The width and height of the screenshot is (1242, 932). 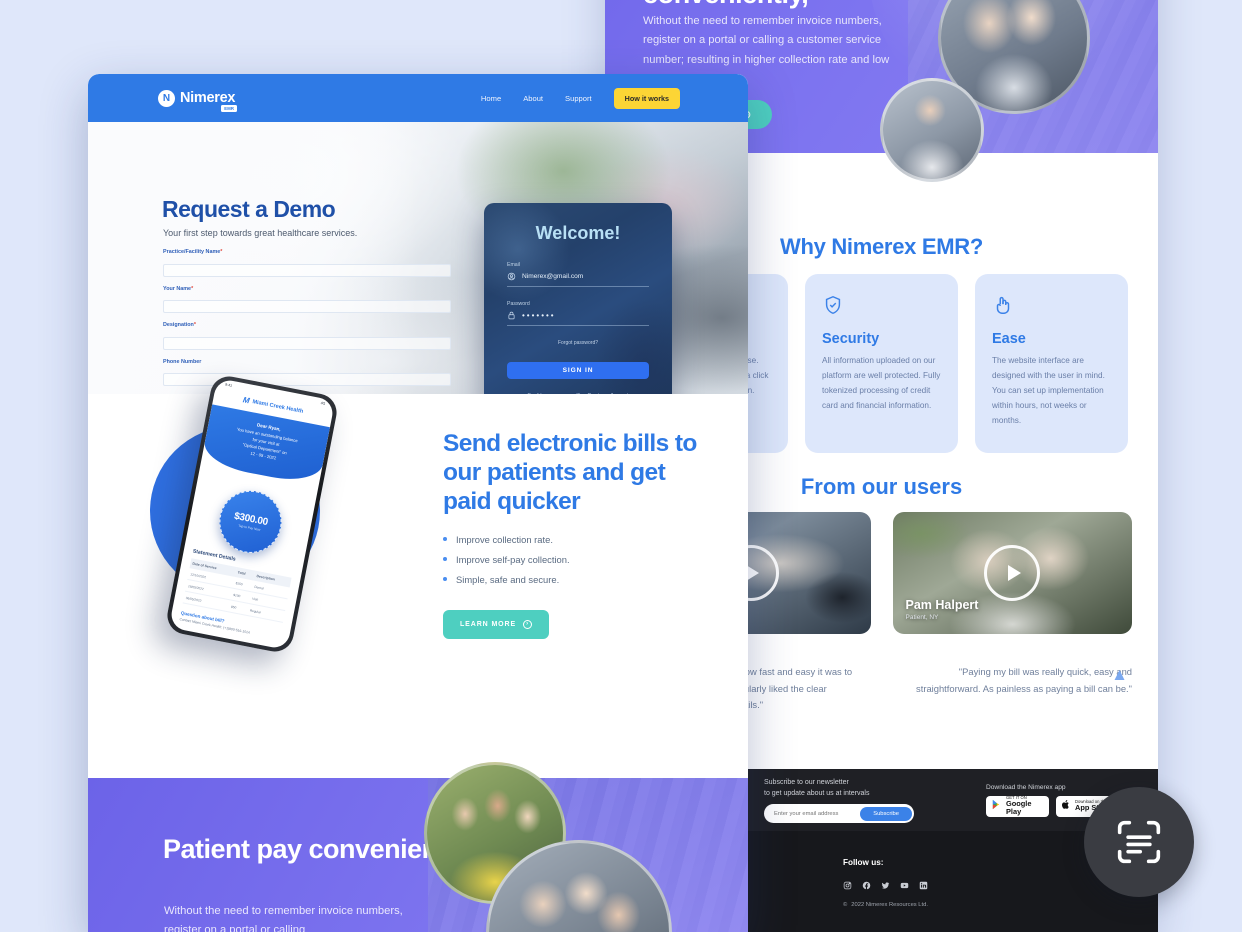 What do you see at coordinates (323, 403) in the screenshot?
I see `status-signal: 4G` at bounding box center [323, 403].